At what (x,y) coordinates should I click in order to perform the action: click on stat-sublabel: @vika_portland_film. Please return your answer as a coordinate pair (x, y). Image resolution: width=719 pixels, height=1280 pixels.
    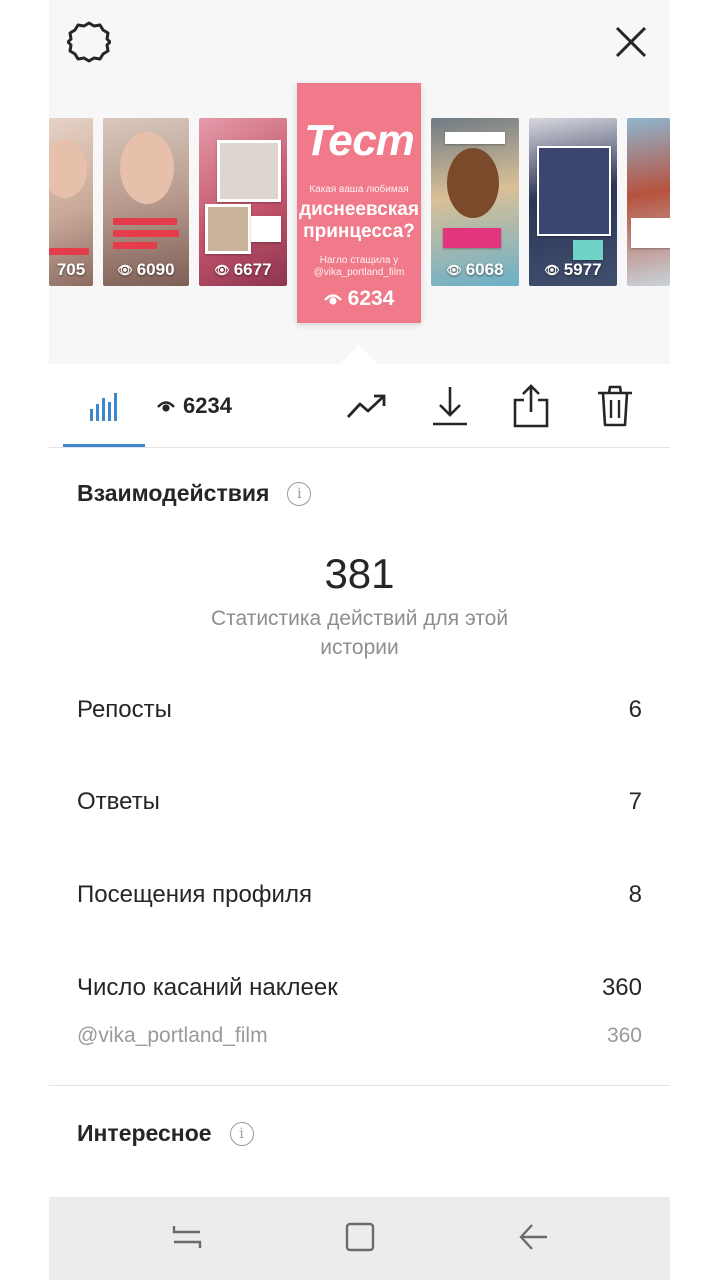
    Looking at the image, I should click on (172, 1035).